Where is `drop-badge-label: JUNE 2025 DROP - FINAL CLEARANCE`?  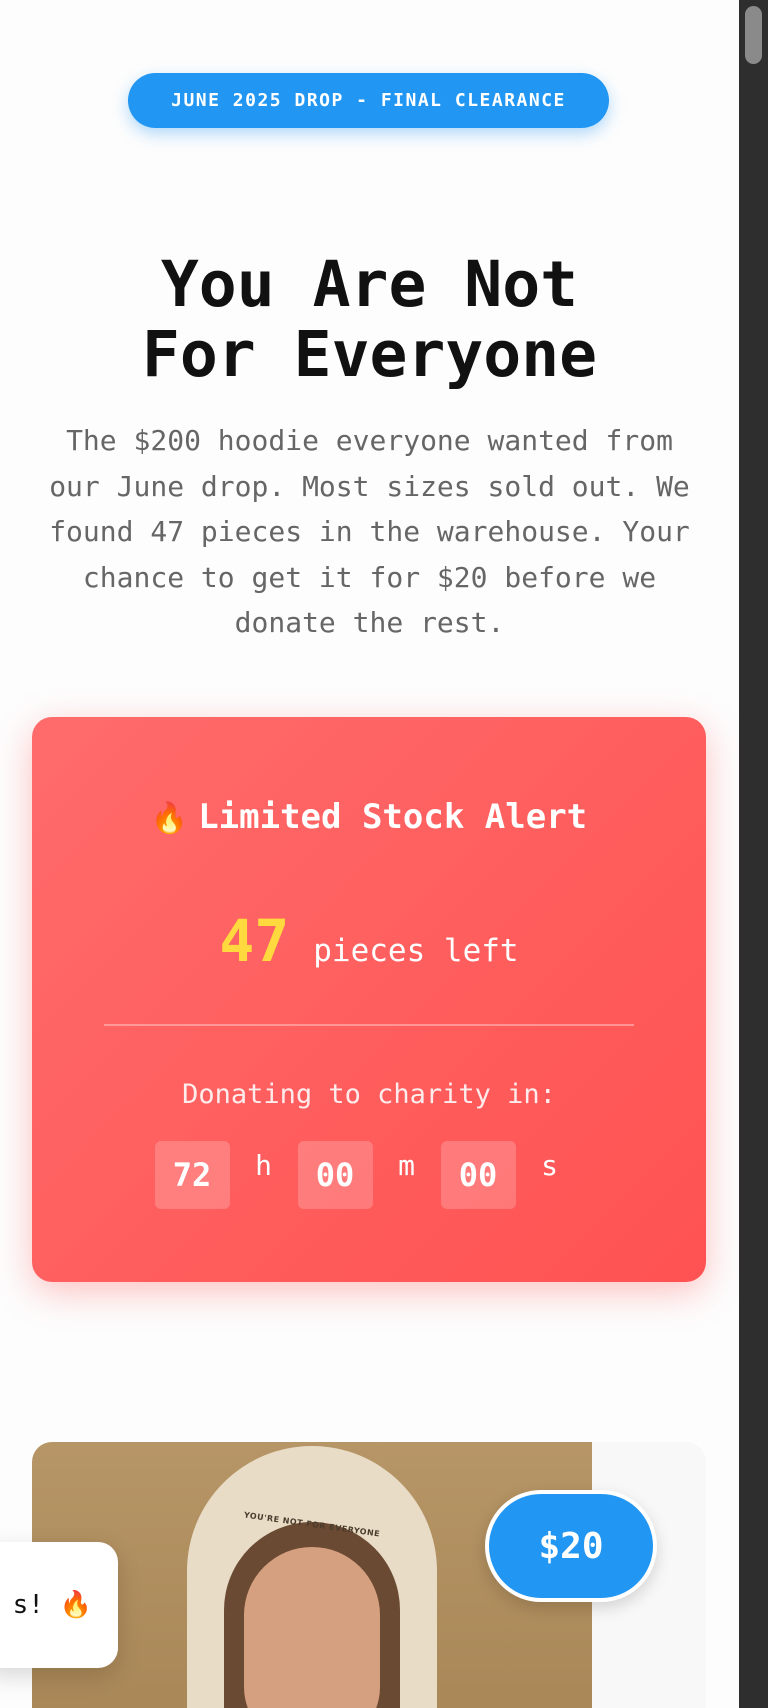
drop-badge-label: JUNE 2025 DROP - FINAL CLEARANCE is located at coordinates (368, 100).